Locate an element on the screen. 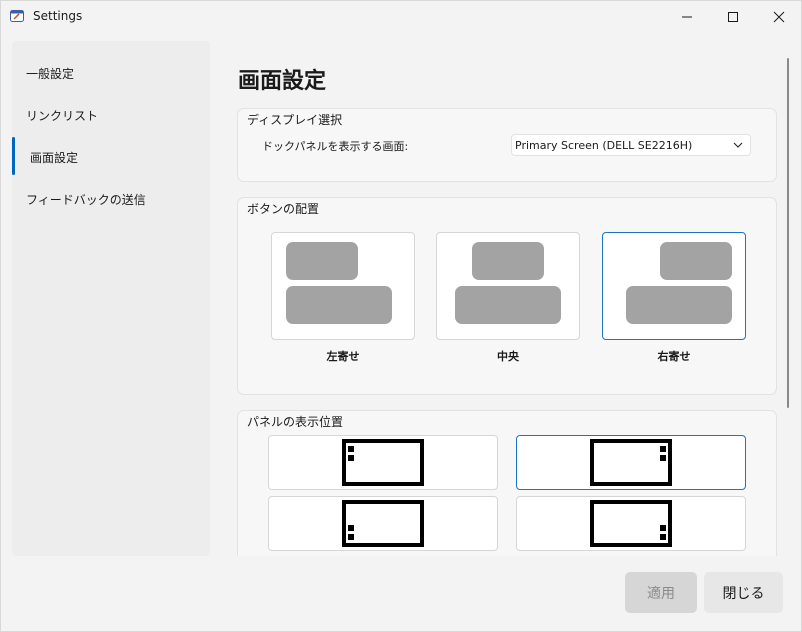  position-bottom-right-option is located at coordinates (631, 523).